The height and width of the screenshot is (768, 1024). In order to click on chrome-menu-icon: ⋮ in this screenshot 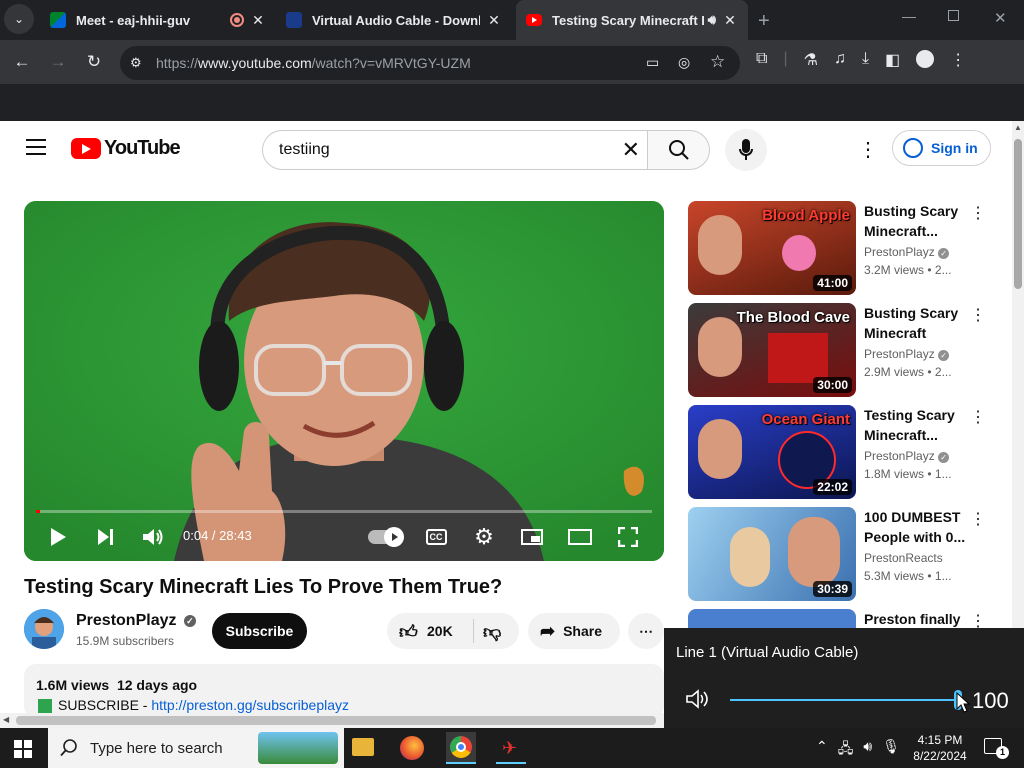, I will do `click(958, 60)`.